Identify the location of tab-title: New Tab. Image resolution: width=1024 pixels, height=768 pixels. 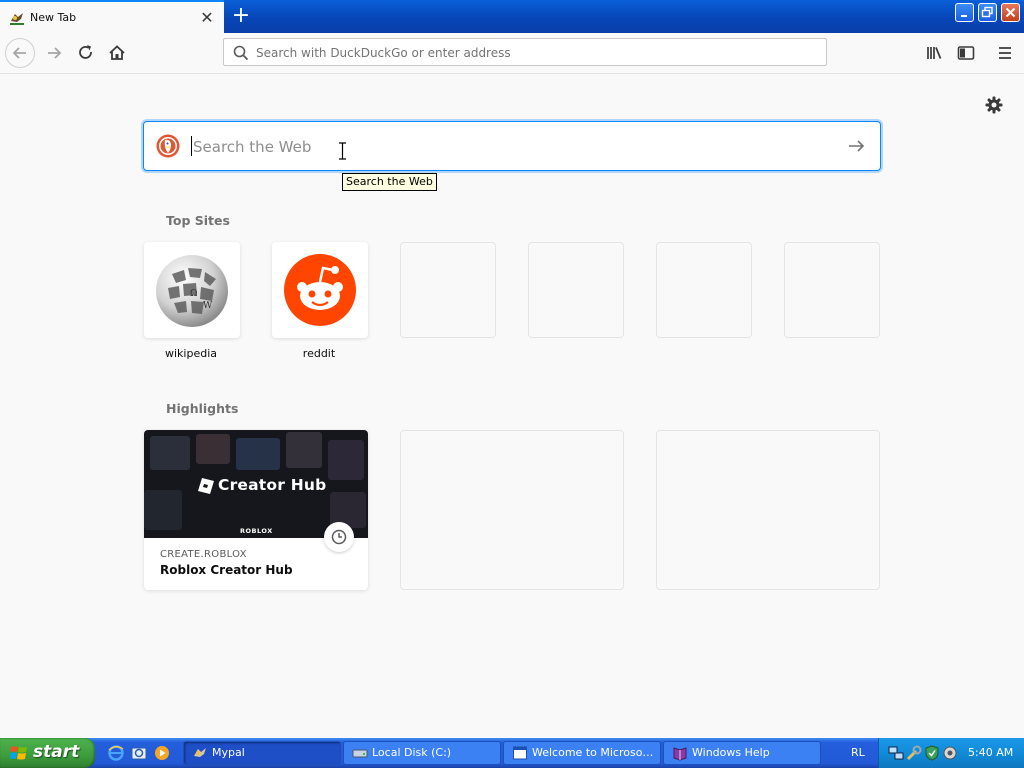
(53, 17).